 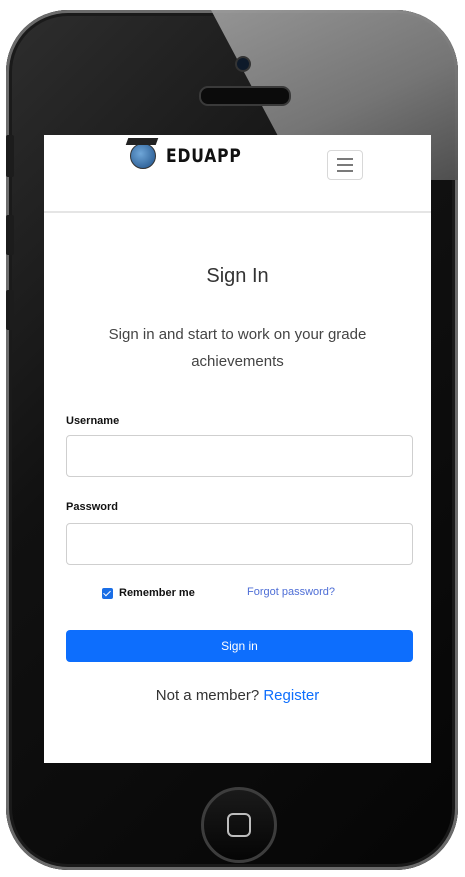 I want to click on navbar-toggler-button, so click(x=345, y=165).